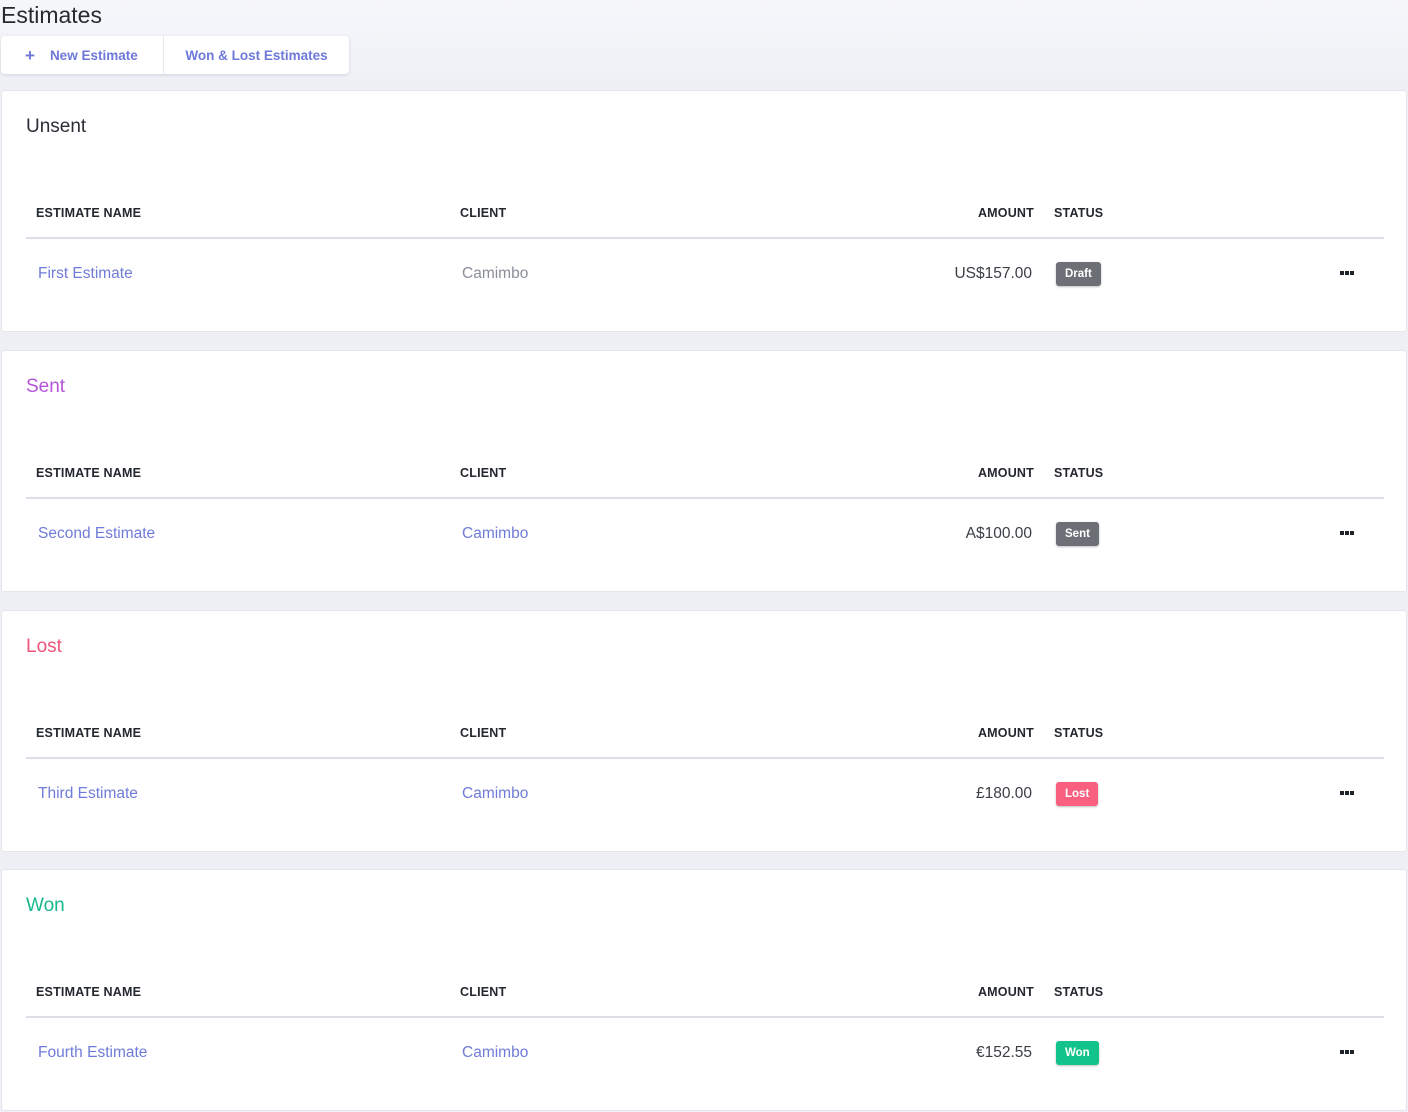  Describe the element at coordinates (1077, 1053) in the screenshot. I see `status-badge: Won` at that location.